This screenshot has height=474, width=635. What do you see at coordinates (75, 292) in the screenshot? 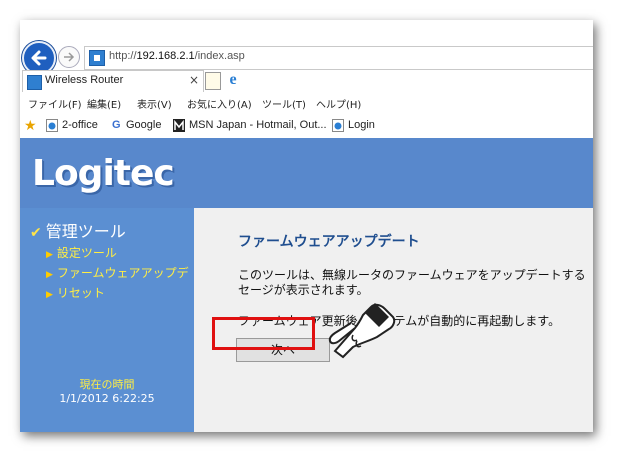
I see `sidebar-item-reset: ▶ リセット` at bounding box center [75, 292].